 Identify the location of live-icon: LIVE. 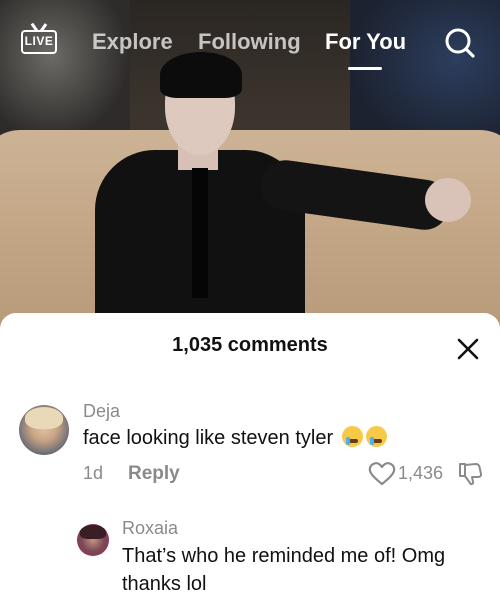
(39, 42).